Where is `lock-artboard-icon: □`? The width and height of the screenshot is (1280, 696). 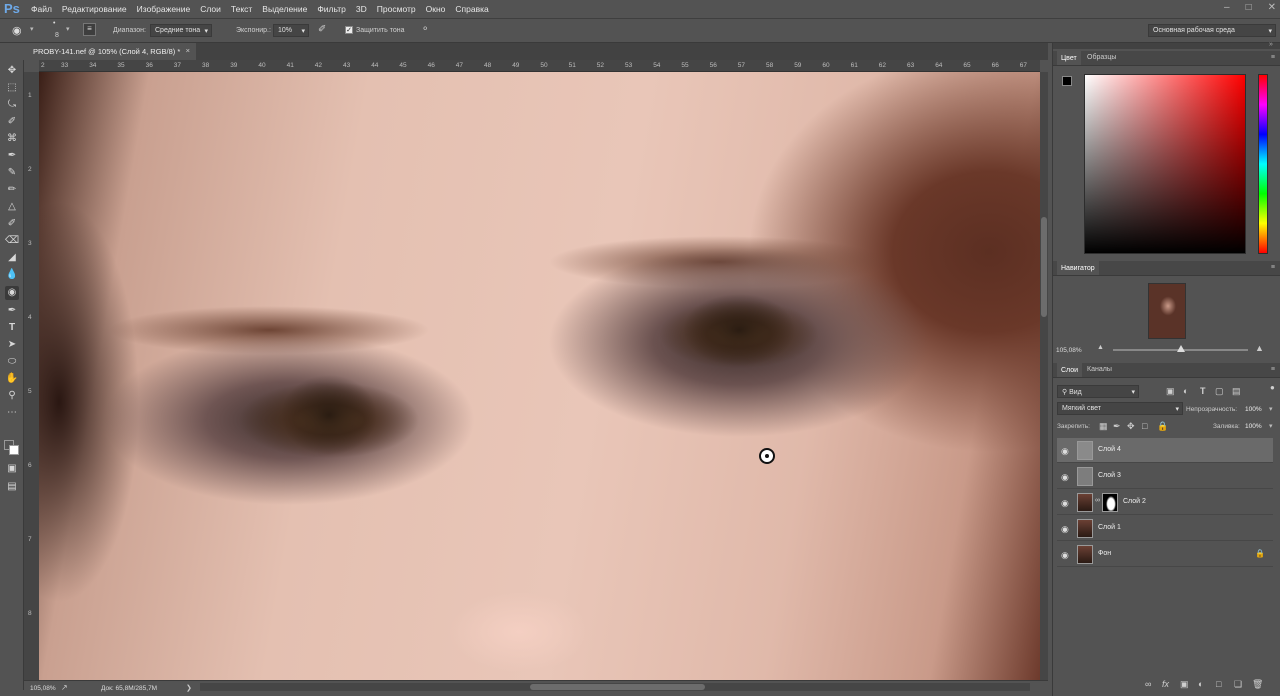 lock-artboard-icon: □ is located at coordinates (1144, 426).